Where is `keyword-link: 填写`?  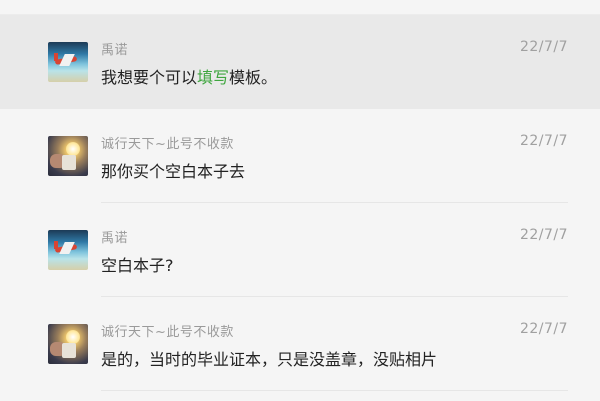 keyword-link: 填写 is located at coordinates (213, 77).